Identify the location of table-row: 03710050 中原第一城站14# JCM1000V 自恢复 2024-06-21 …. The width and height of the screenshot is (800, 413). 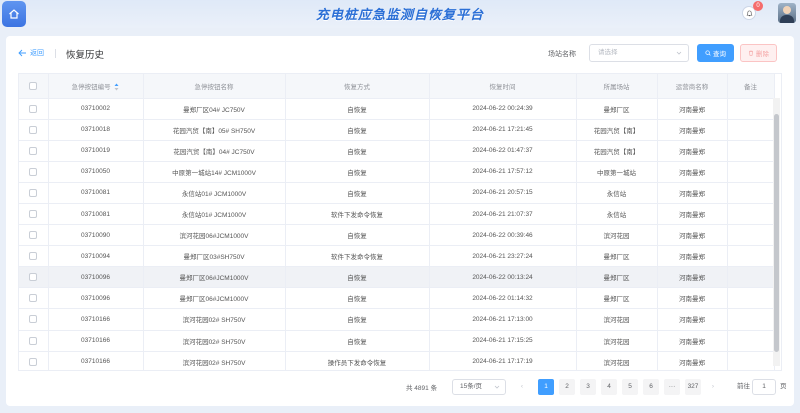
(397, 172).